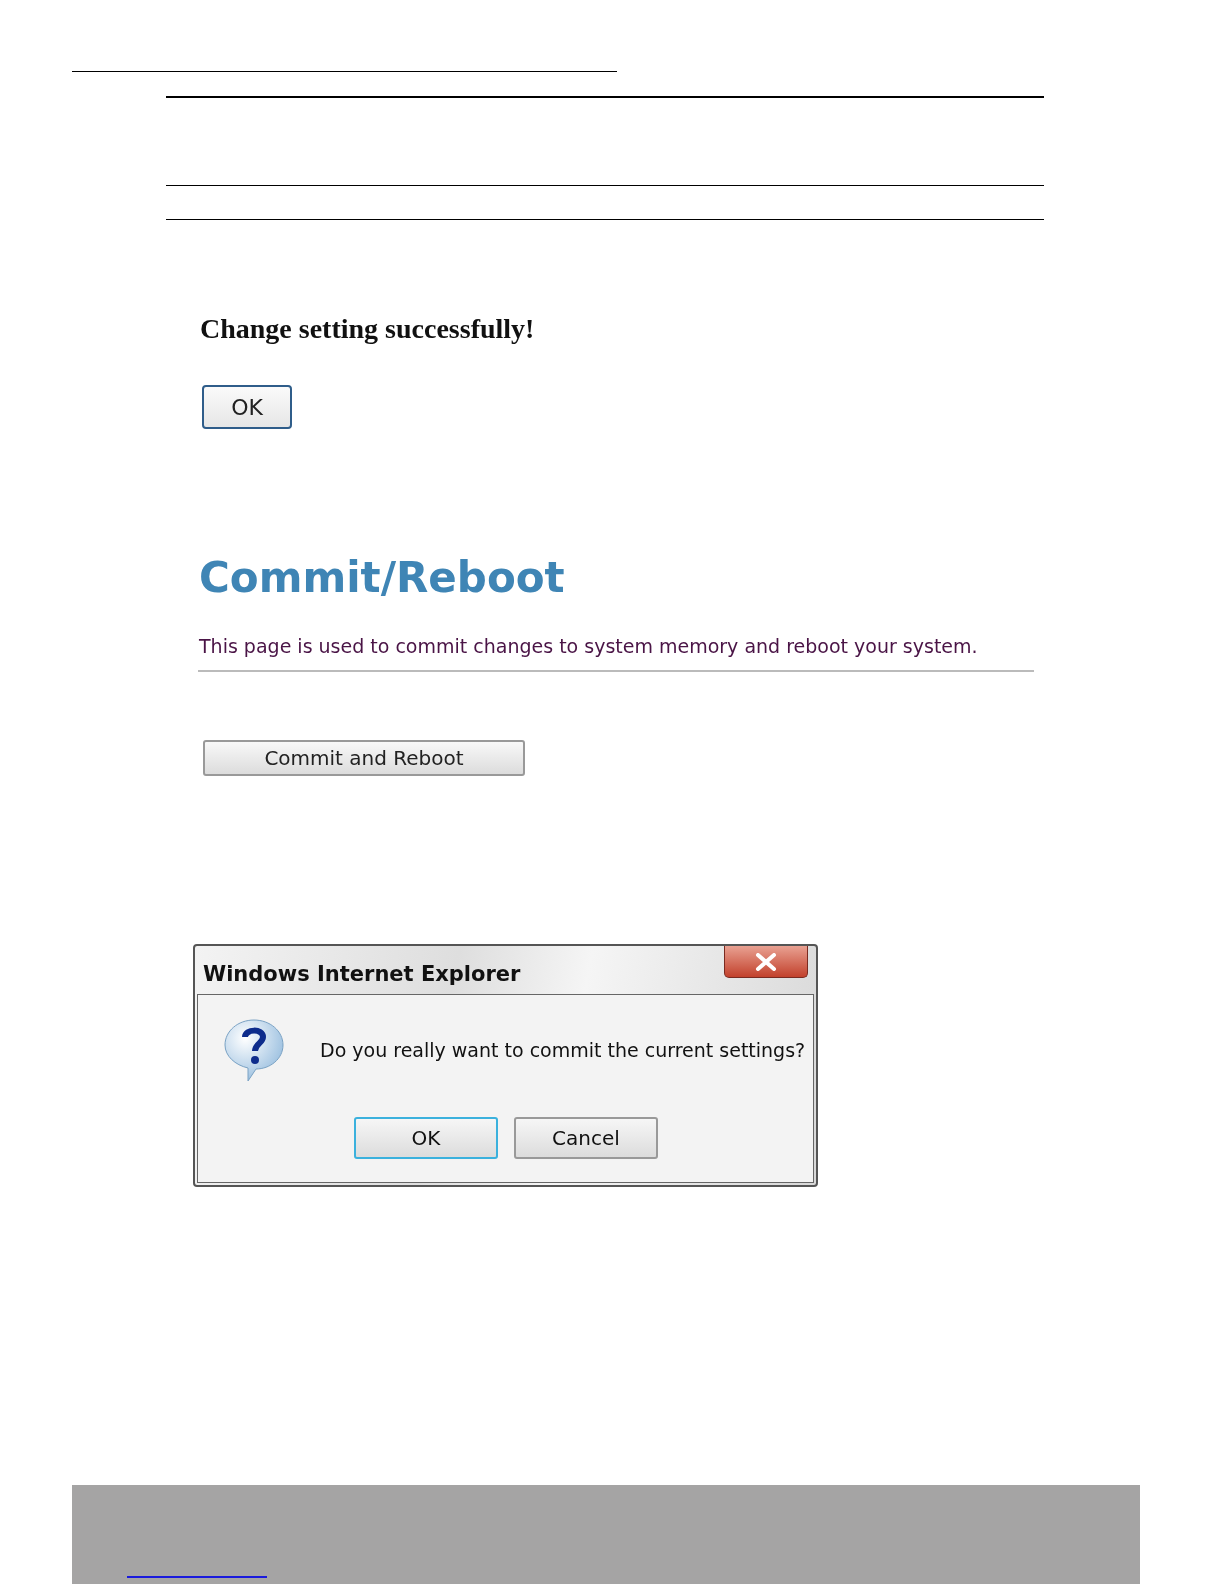  I want to click on question-icon, so click(254, 1050).